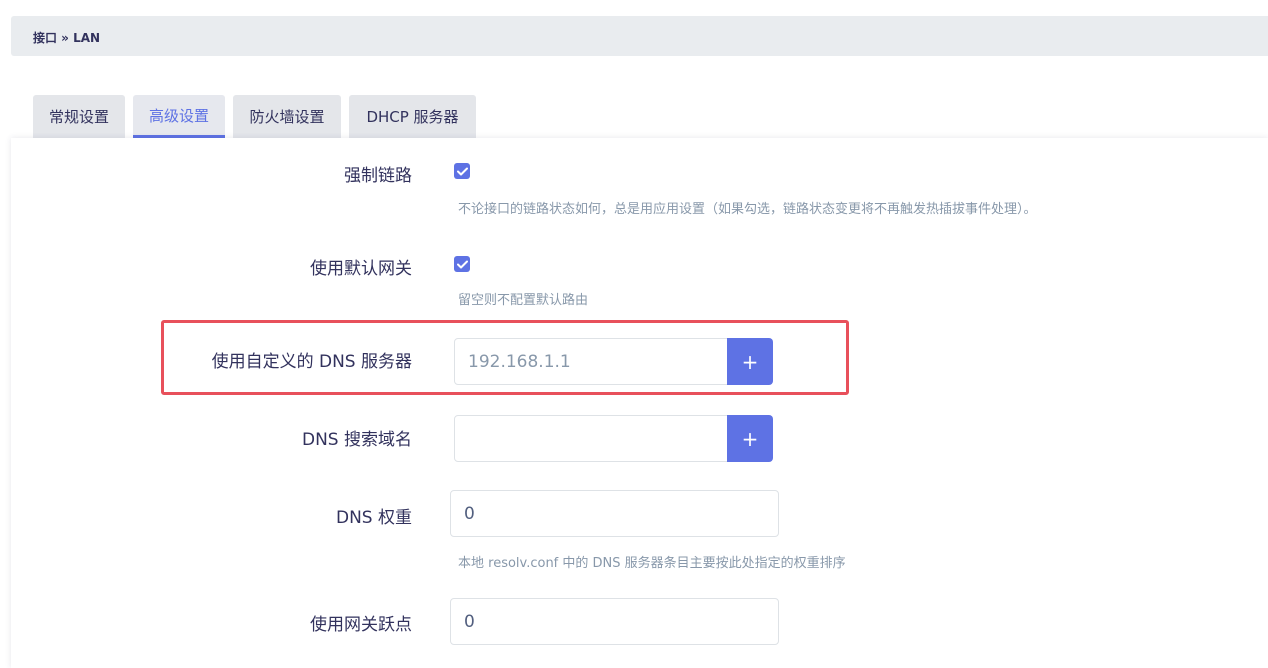 The image size is (1268, 668). What do you see at coordinates (591, 361) in the screenshot?
I see `custom-dns-input: 192.168.1.1` at bounding box center [591, 361].